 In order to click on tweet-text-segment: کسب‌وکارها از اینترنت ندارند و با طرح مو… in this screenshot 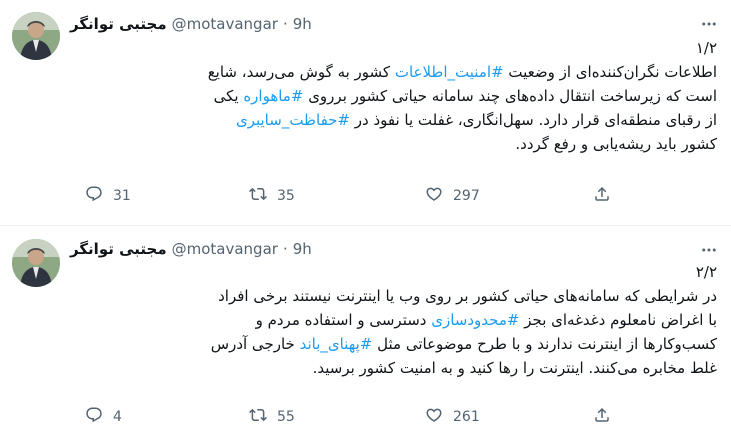, I will do `click(544, 344)`.